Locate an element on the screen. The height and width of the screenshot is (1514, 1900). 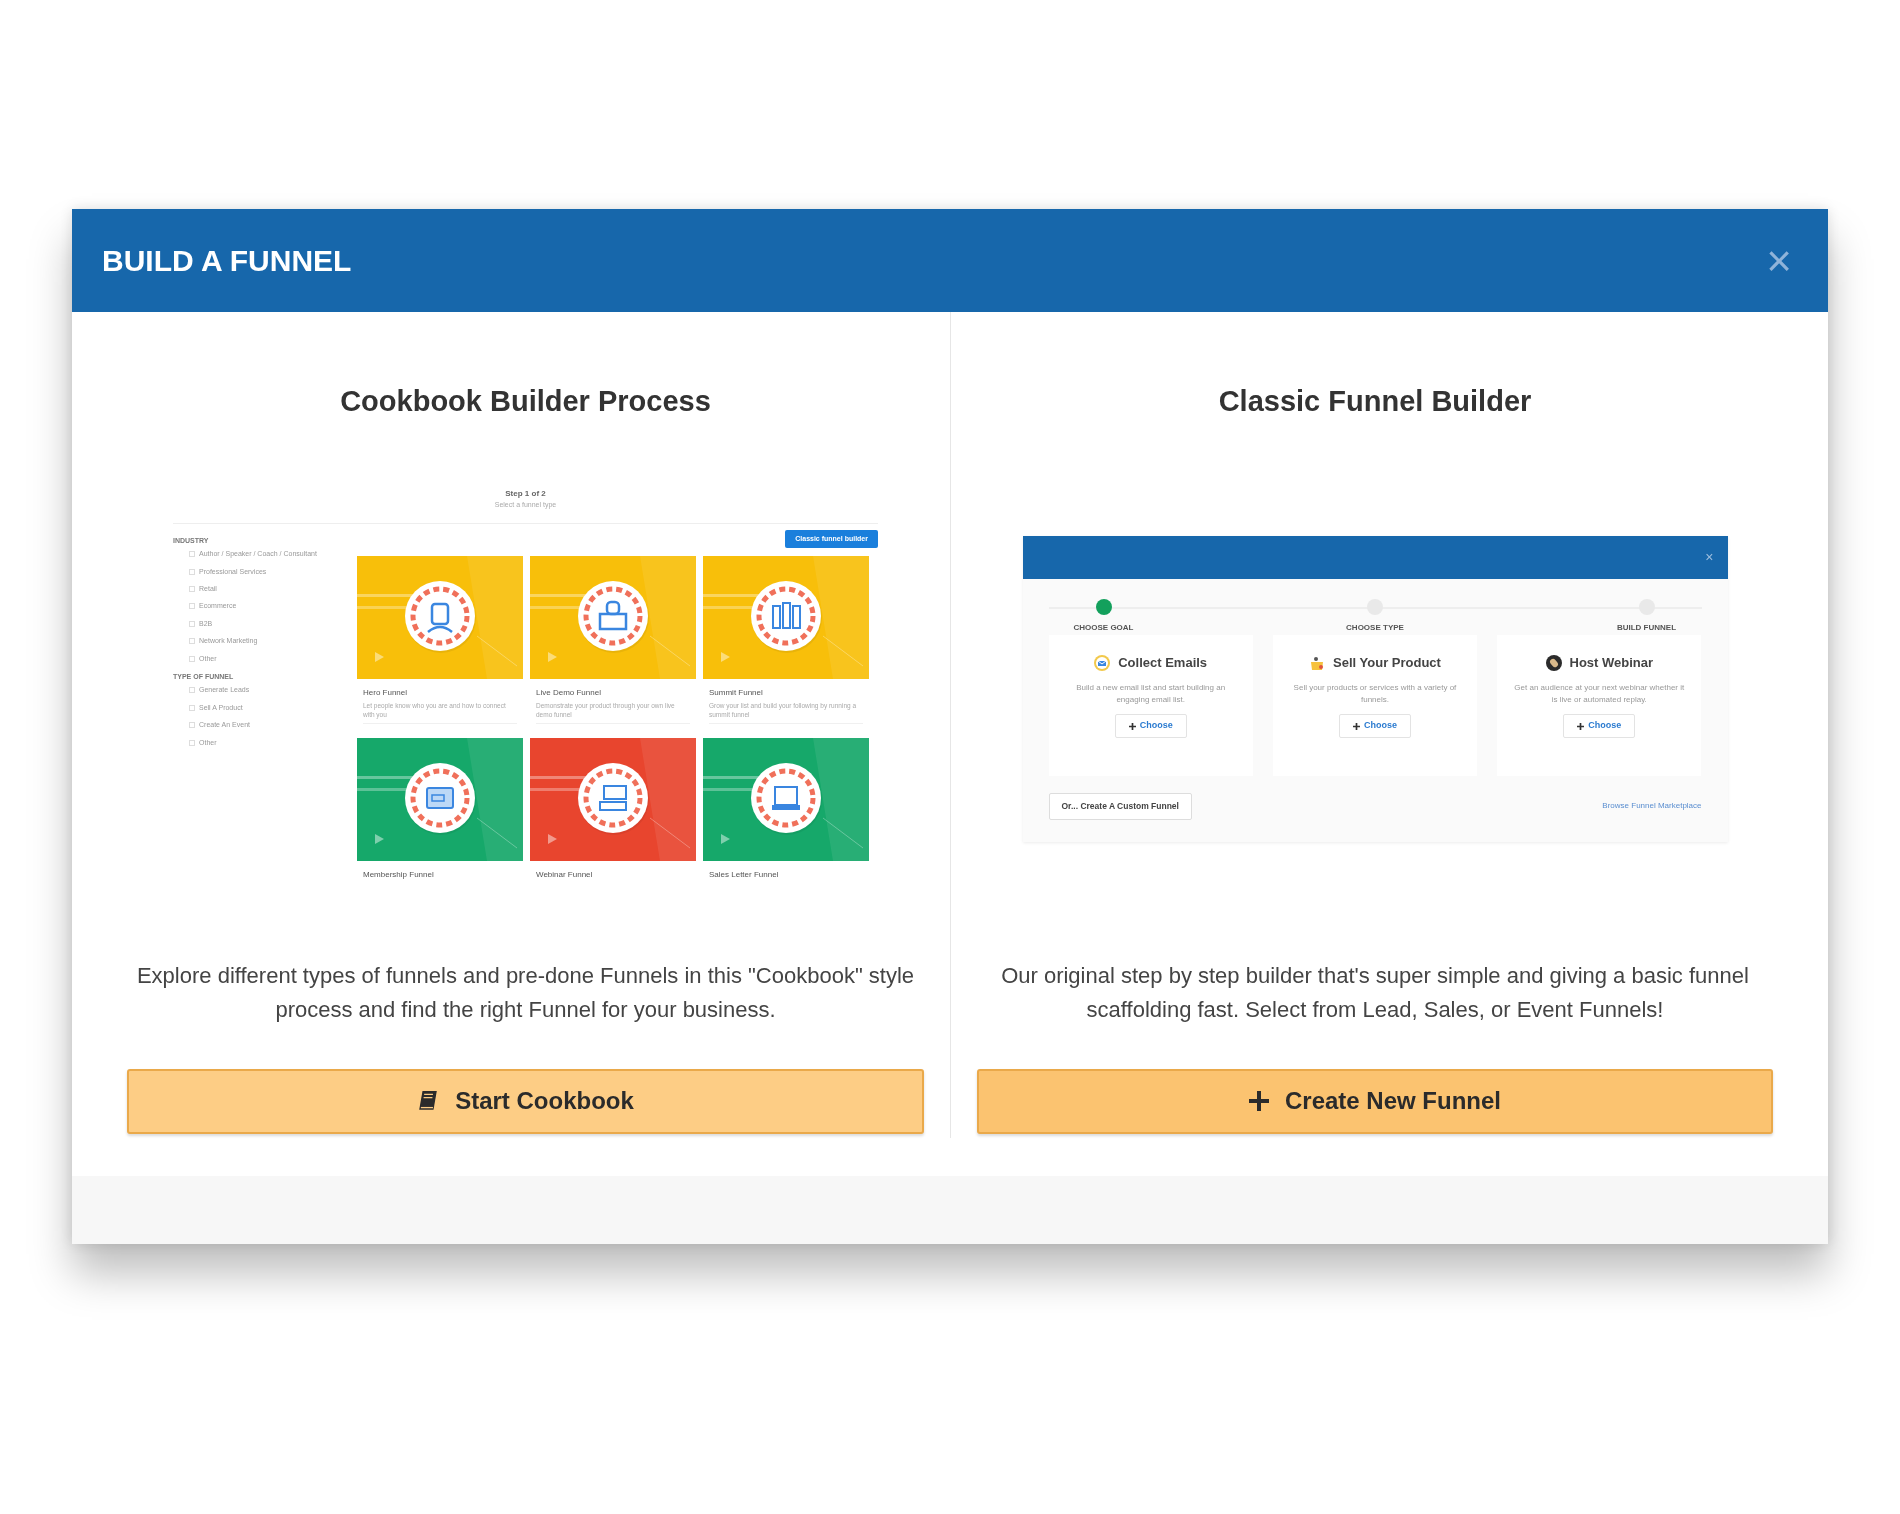
step-label: BUILD FUNNEL is located at coordinates (1646, 627).